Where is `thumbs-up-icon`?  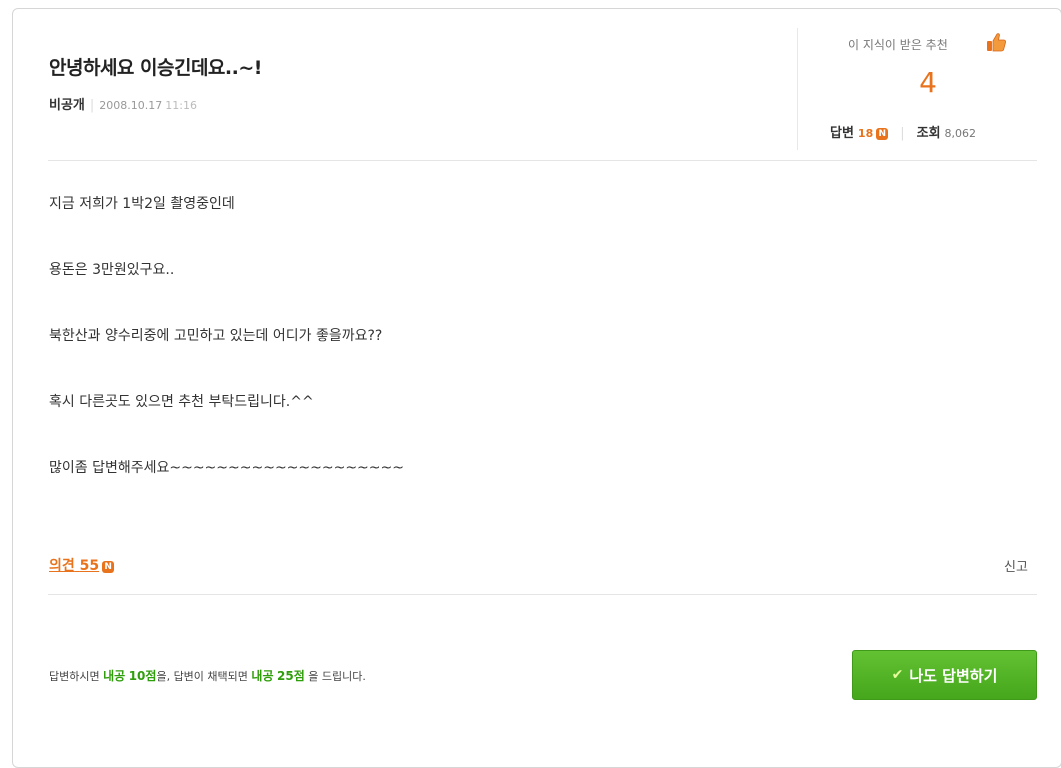
thumbs-up-icon is located at coordinates (996, 42).